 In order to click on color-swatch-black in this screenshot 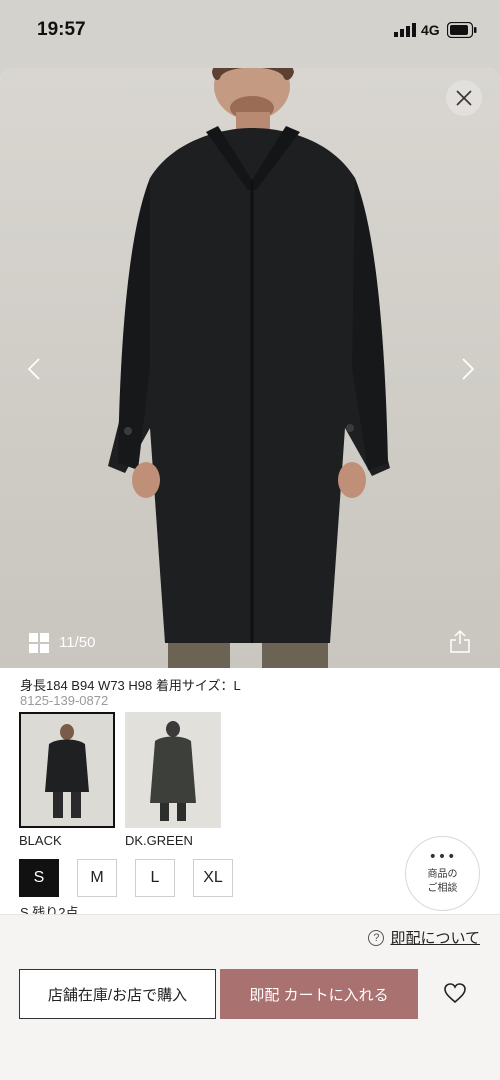, I will do `click(67, 770)`.